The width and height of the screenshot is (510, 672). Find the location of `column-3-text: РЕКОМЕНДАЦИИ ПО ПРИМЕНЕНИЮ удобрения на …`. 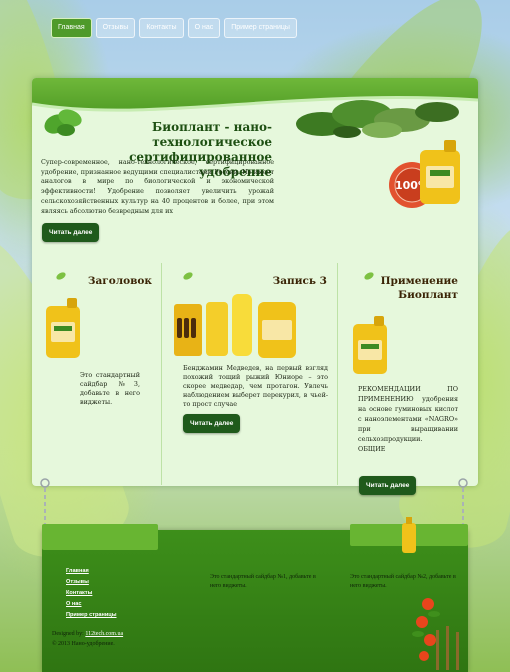

column-3-text: РЕКОМЕНДАЦИИ ПО ПРИМЕНЕНИЮ удобрения на … is located at coordinates (408, 419).